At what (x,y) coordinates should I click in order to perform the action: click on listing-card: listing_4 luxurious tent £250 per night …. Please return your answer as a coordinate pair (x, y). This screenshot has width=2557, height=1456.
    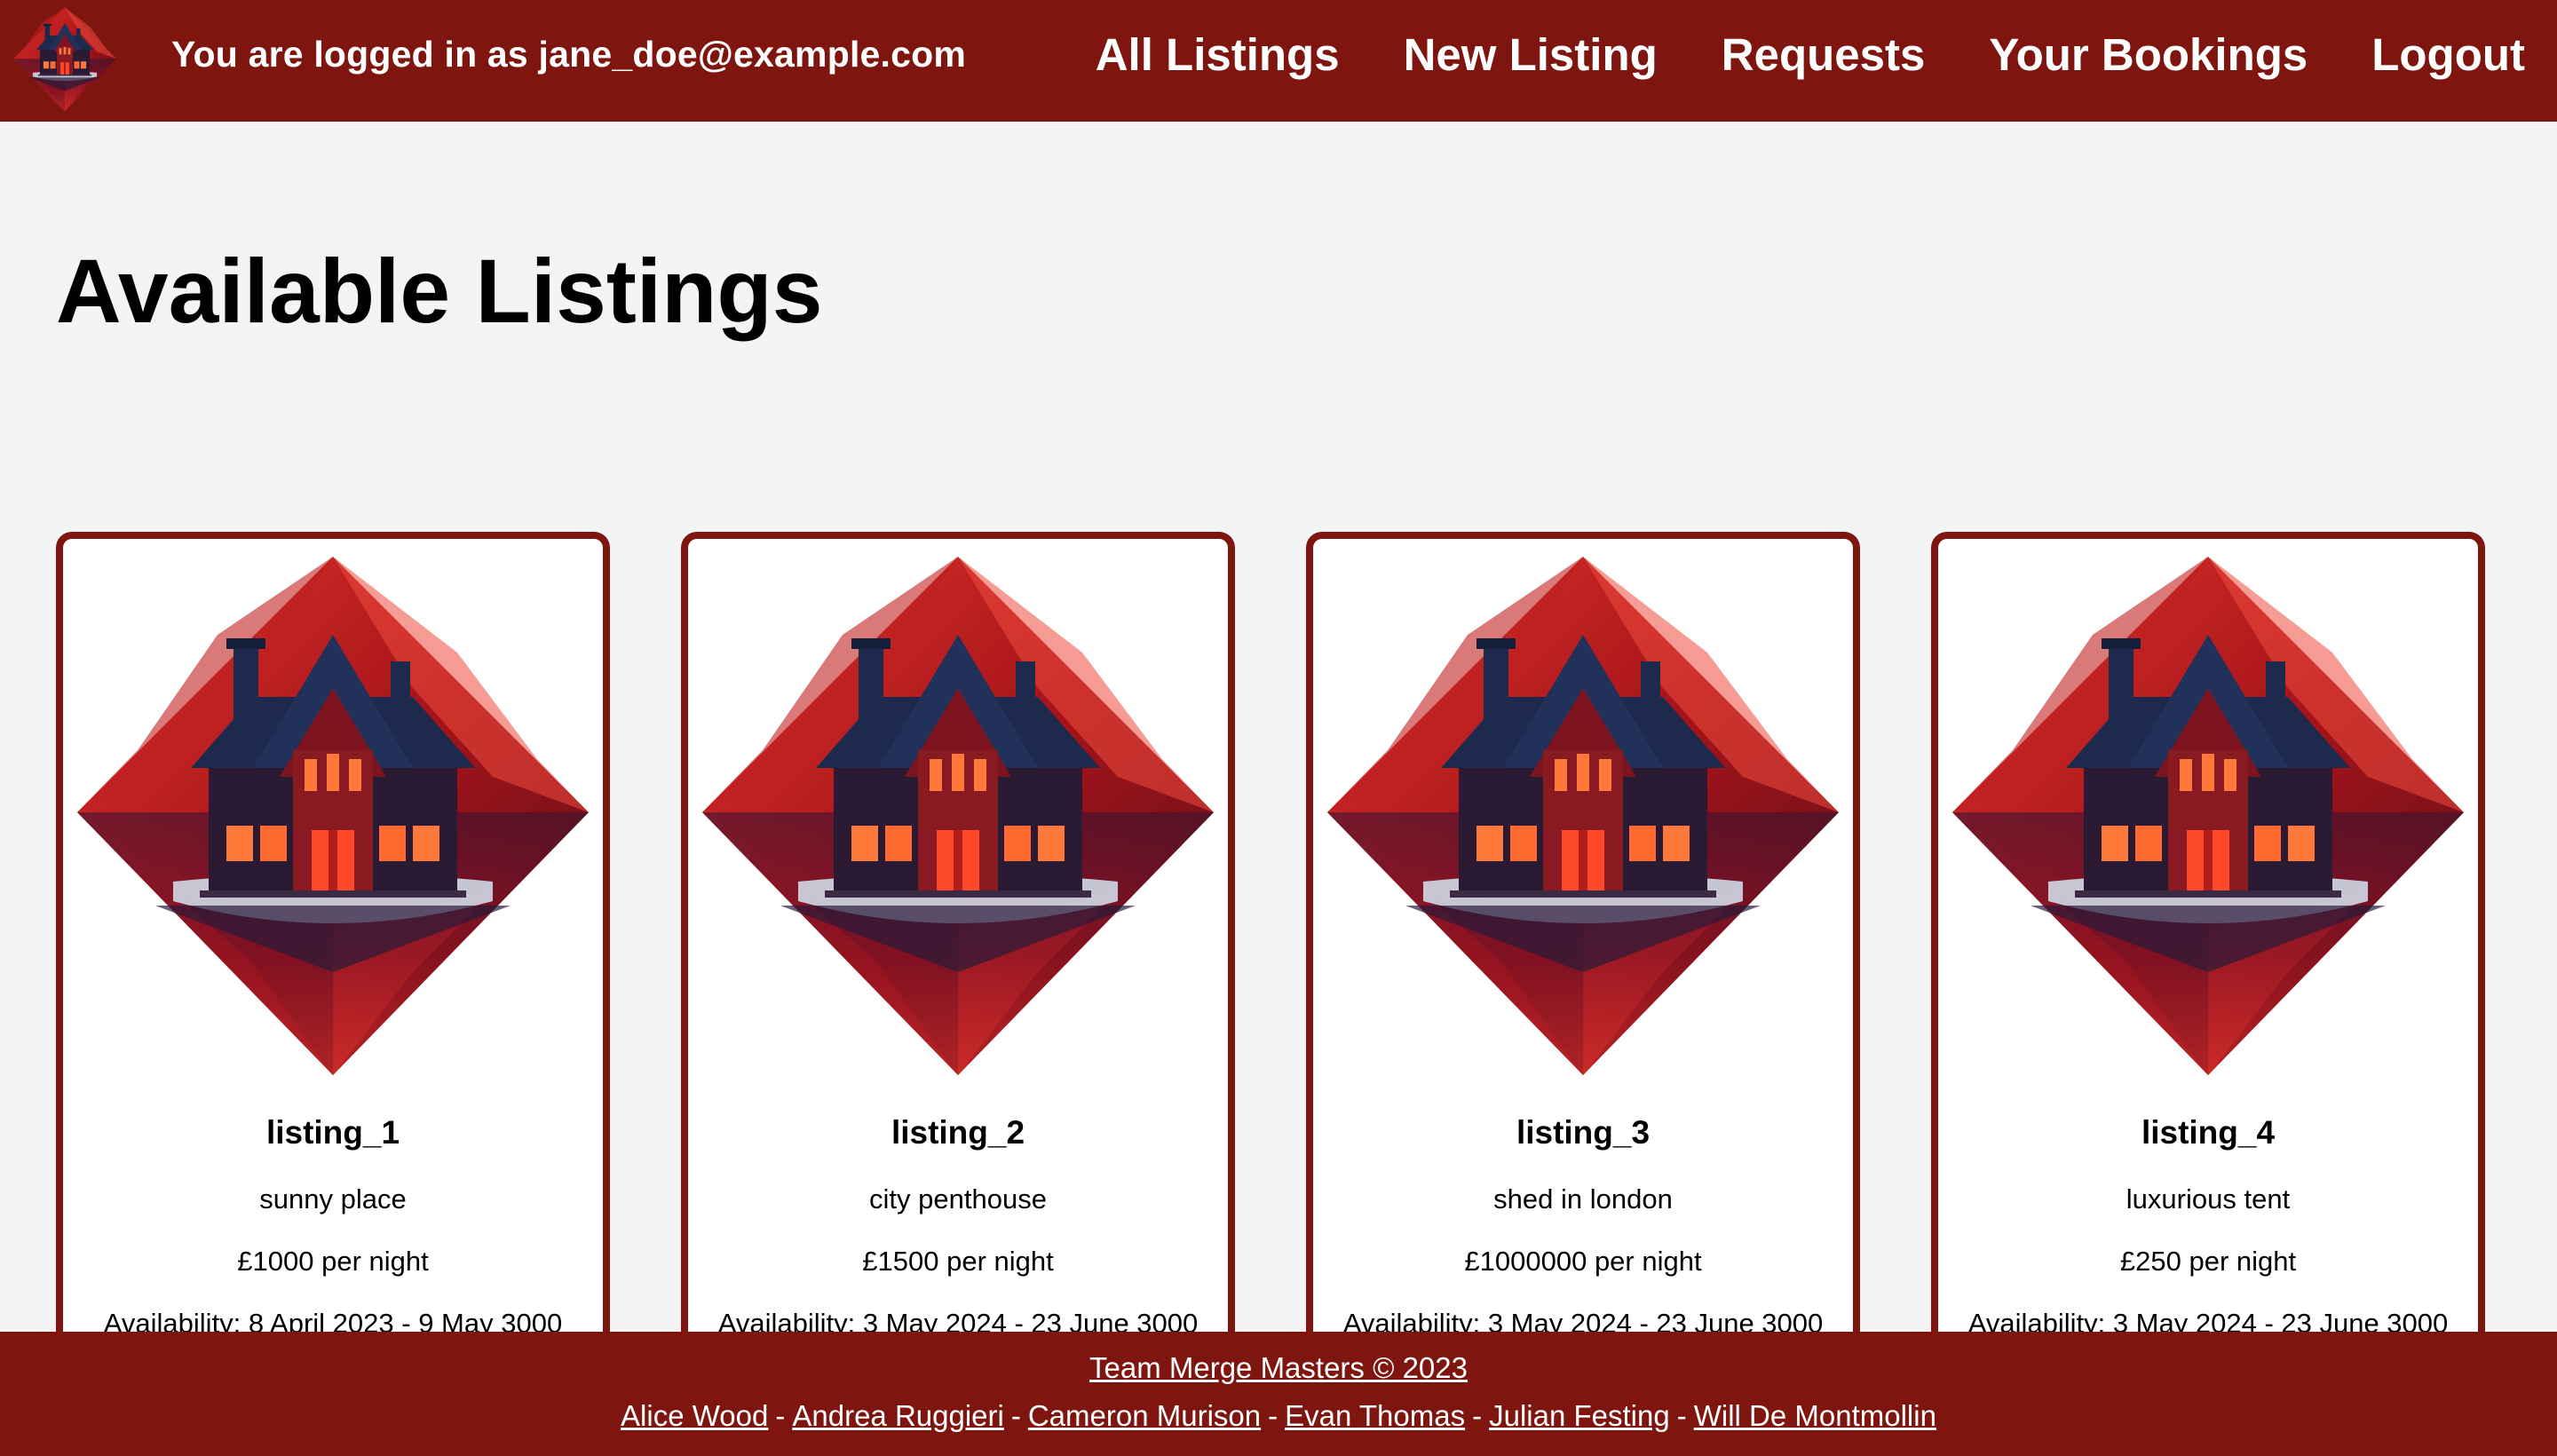
    Looking at the image, I should click on (2208, 958).